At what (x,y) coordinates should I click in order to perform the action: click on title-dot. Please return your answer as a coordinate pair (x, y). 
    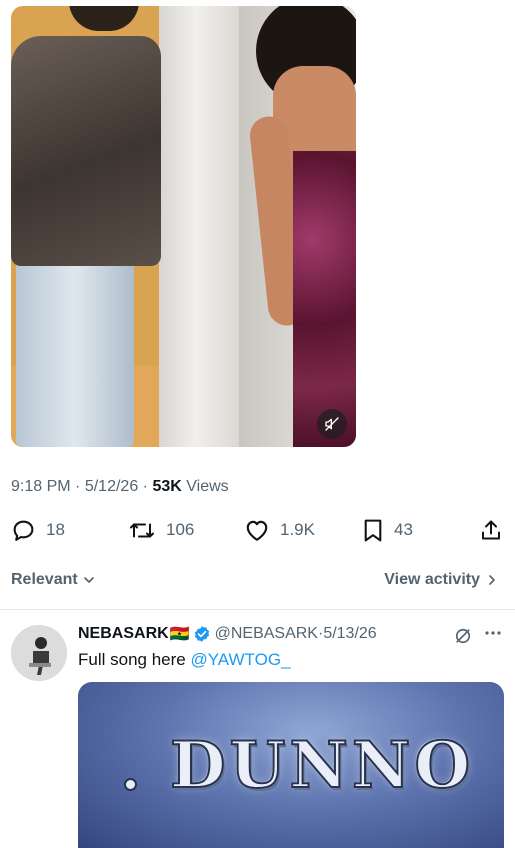
    Looking at the image, I should click on (130, 784).